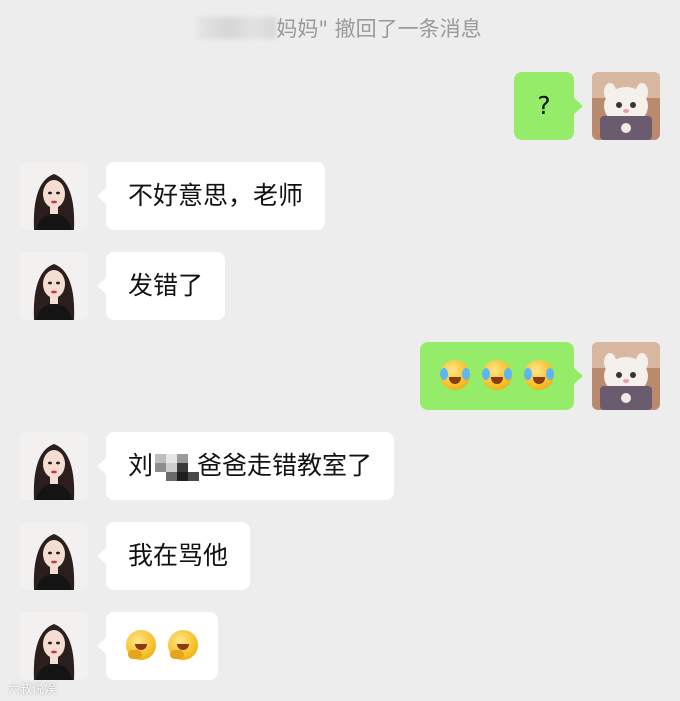  What do you see at coordinates (32, 689) in the screenshot?
I see `watermark: 六叔说娱` at bounding box center [32, 689].